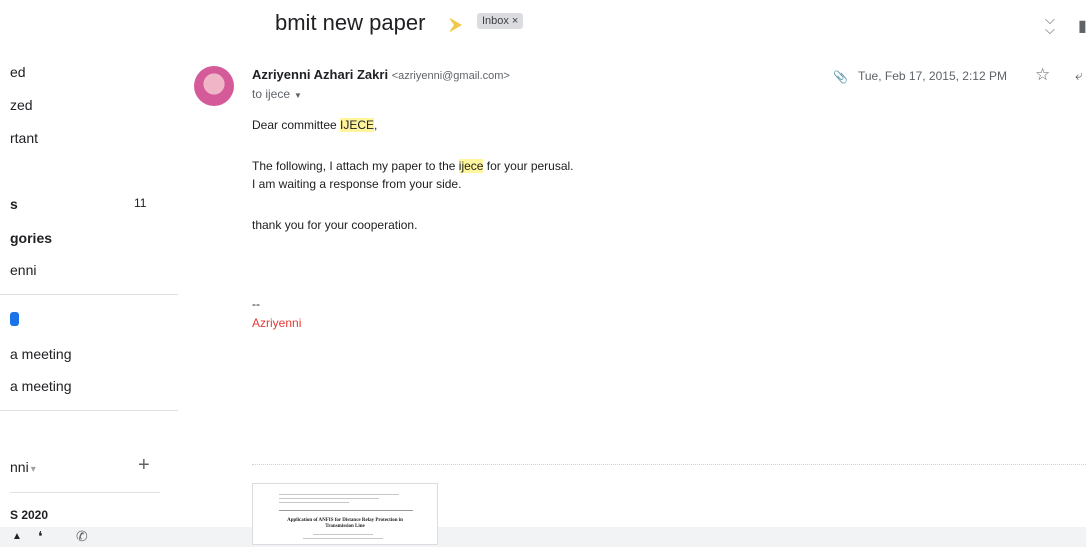  I want to click on body-greeting: Dear committee IJECE,, so click(315, 125).